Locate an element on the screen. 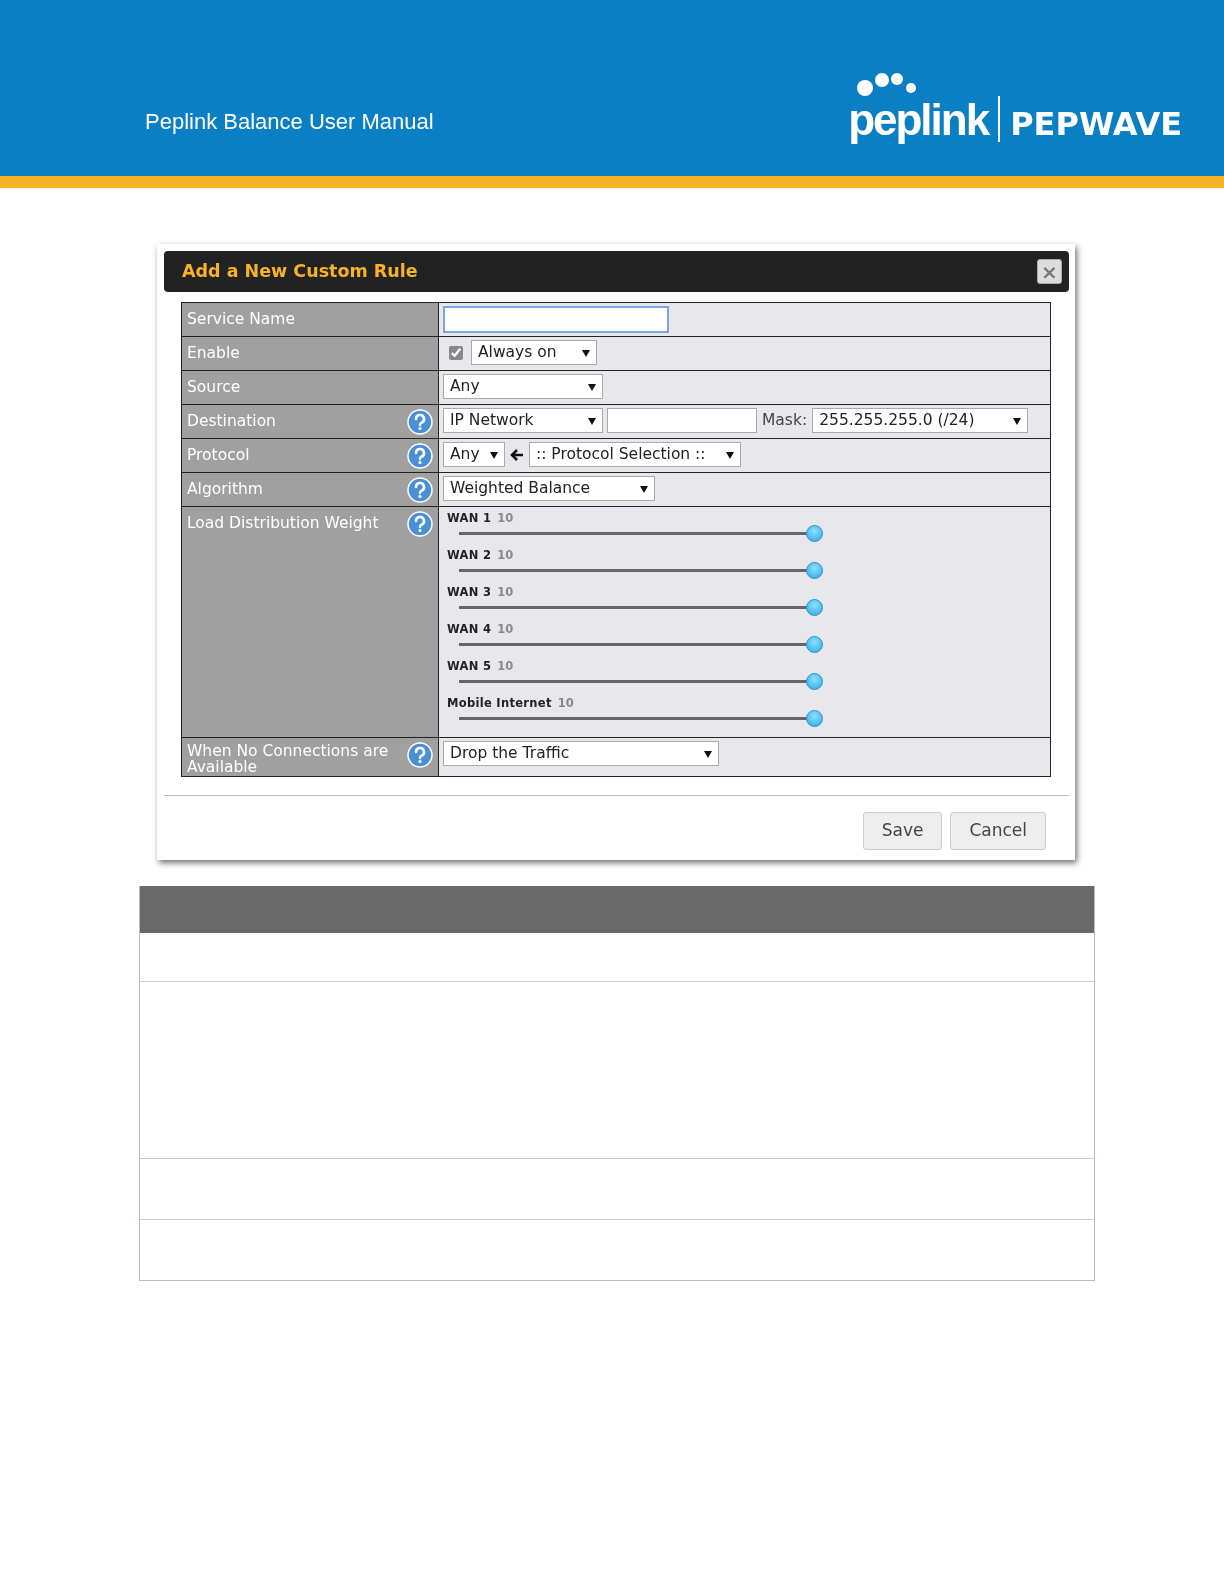  mask-label: Mask: is located at coordinates (785, 420).